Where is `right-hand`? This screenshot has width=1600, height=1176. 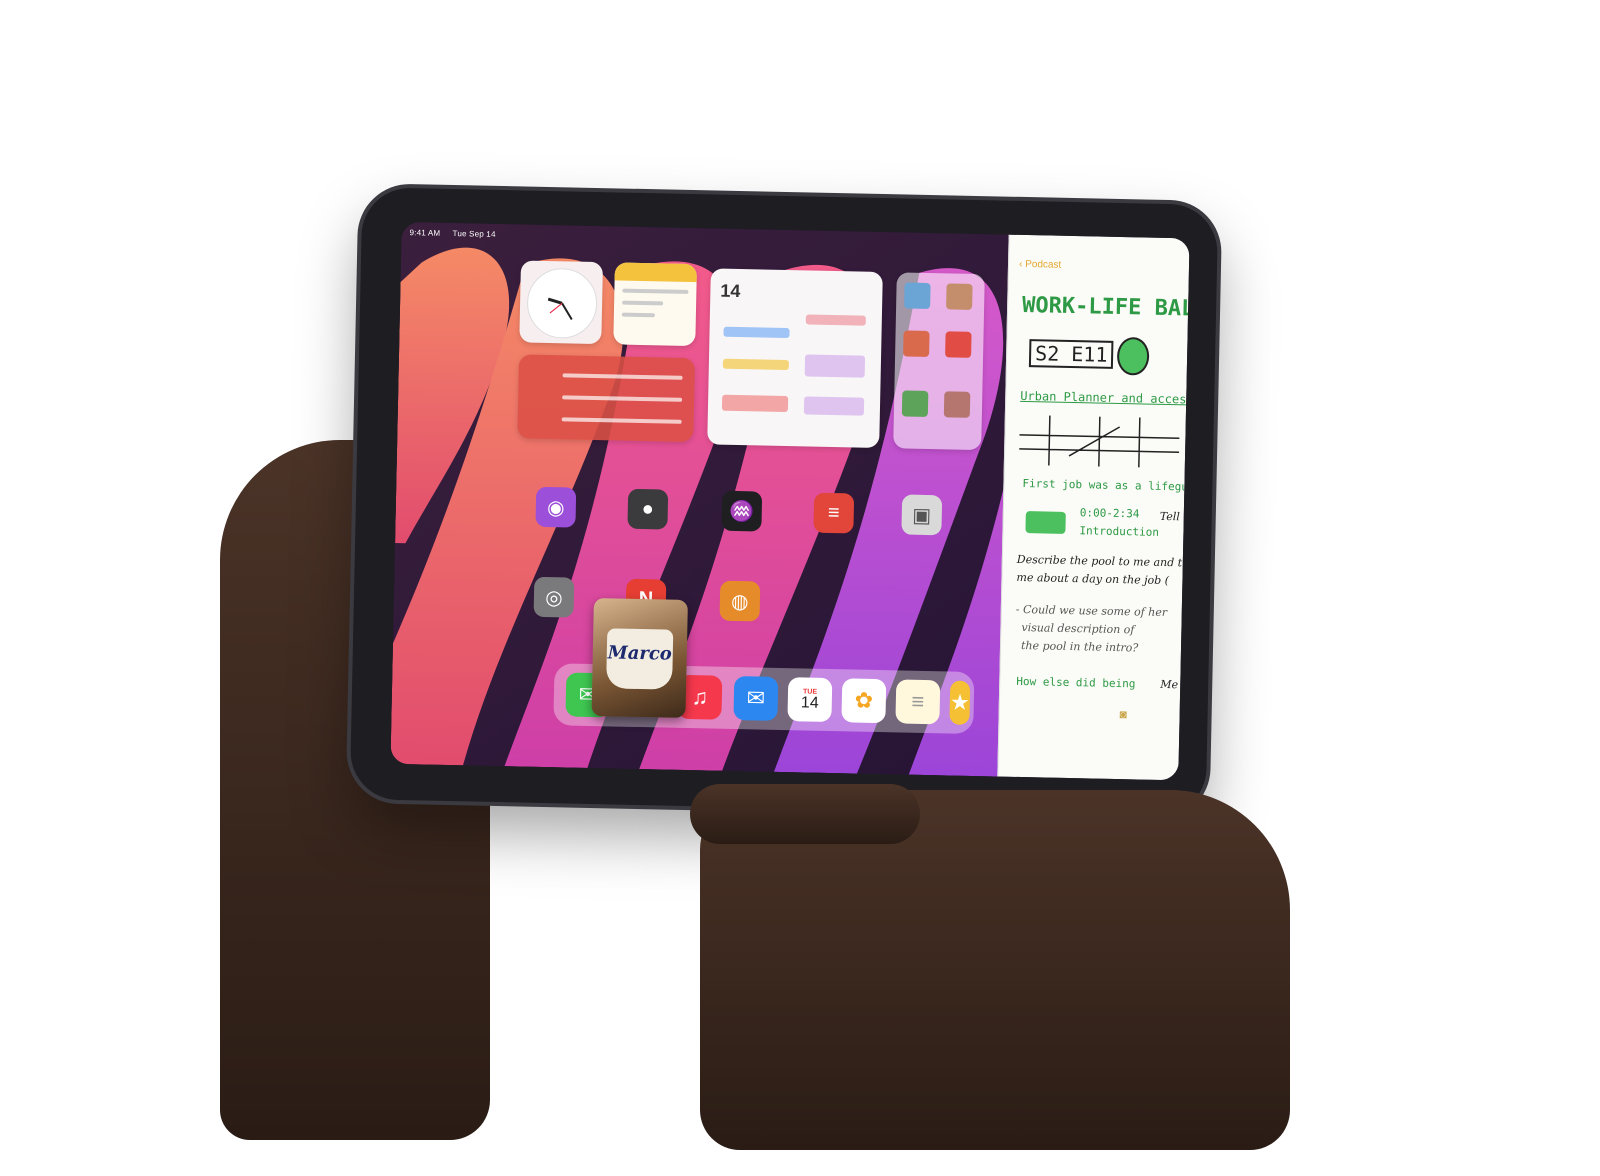
right-hand is located at coordinates (995, 970).